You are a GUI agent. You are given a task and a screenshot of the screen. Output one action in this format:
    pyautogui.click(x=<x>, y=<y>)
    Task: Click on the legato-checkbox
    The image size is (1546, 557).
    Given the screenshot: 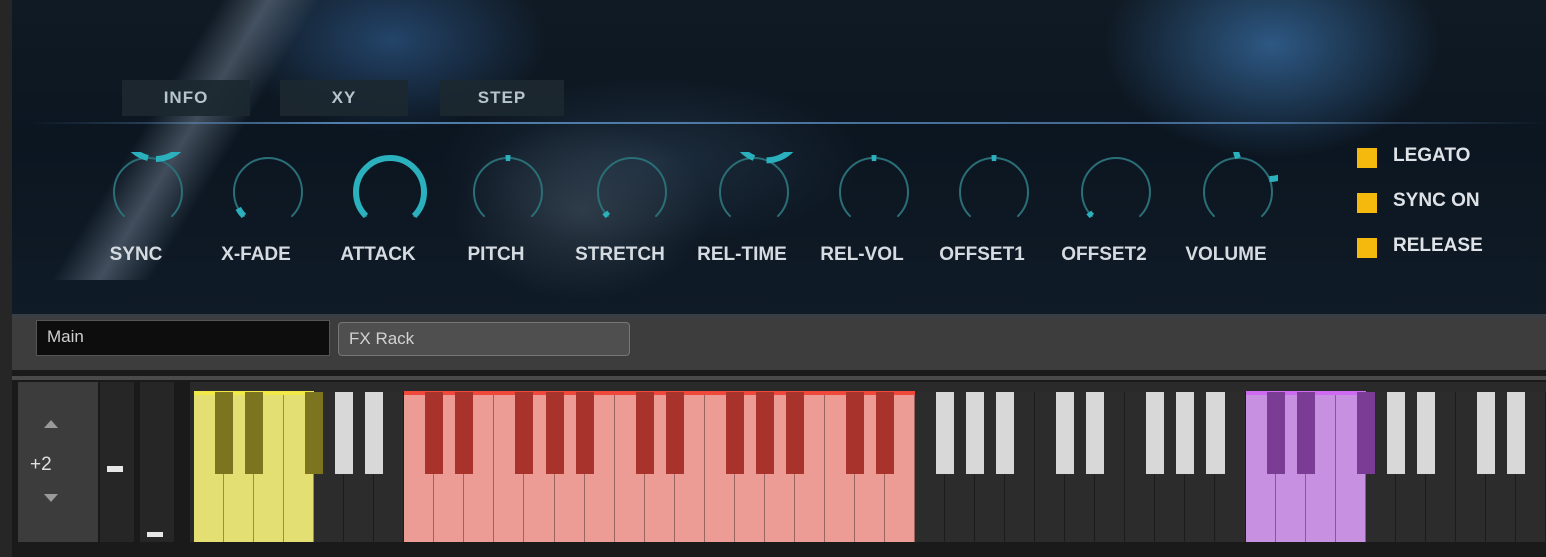 What is the action you would take?
    pyautogui.click(x=1367, y=158)
    